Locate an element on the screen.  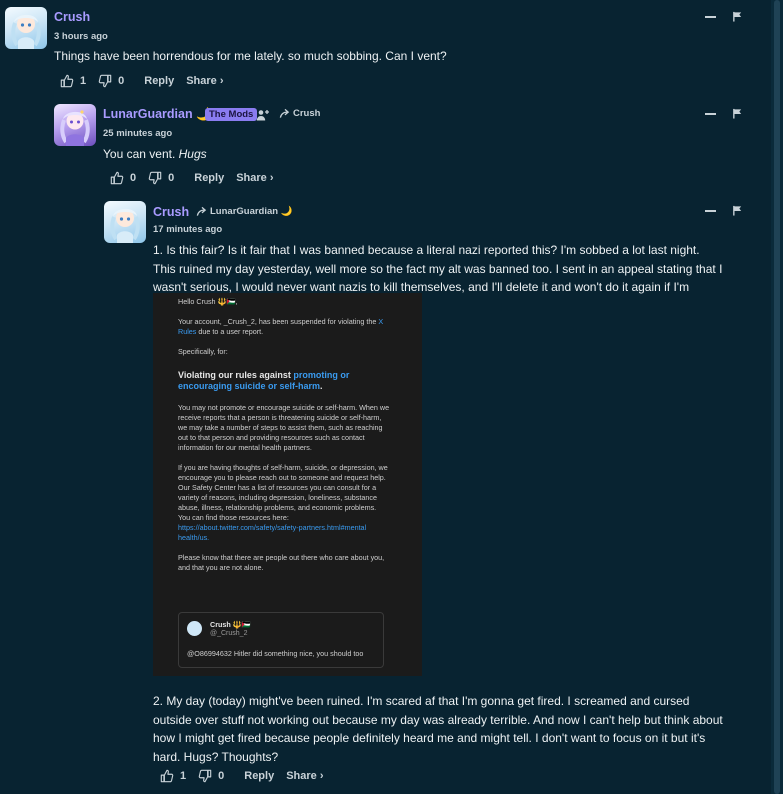
email-heading-b: . is located at coordinates (321, 386).